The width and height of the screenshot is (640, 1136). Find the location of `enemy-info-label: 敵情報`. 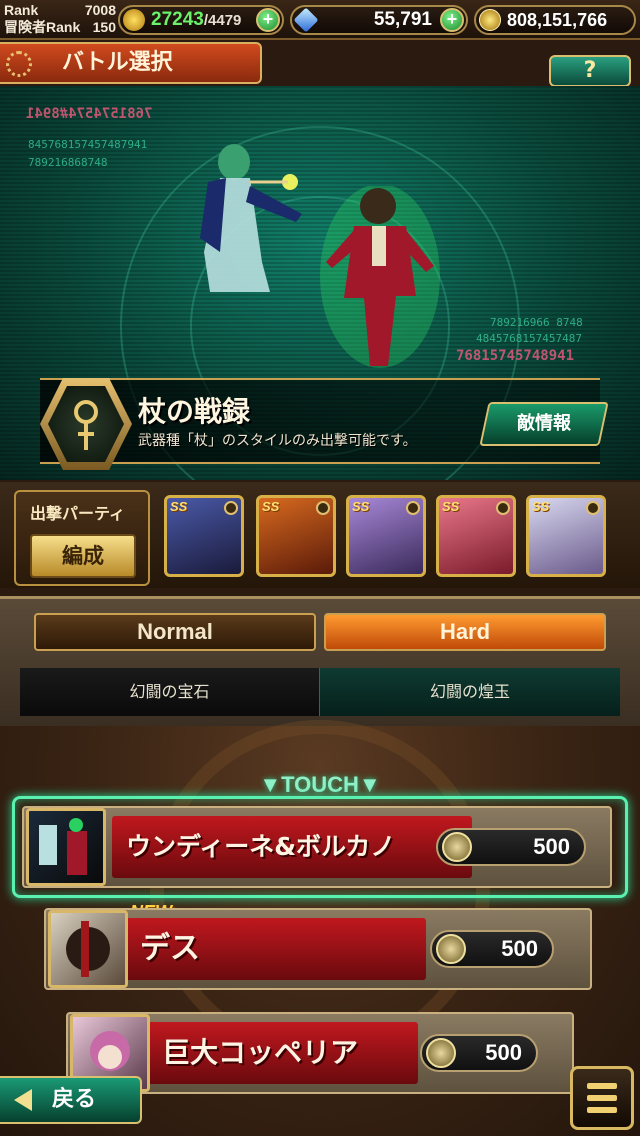

enemy-info-label: 敵情報 is located at coordinates (544, 423).